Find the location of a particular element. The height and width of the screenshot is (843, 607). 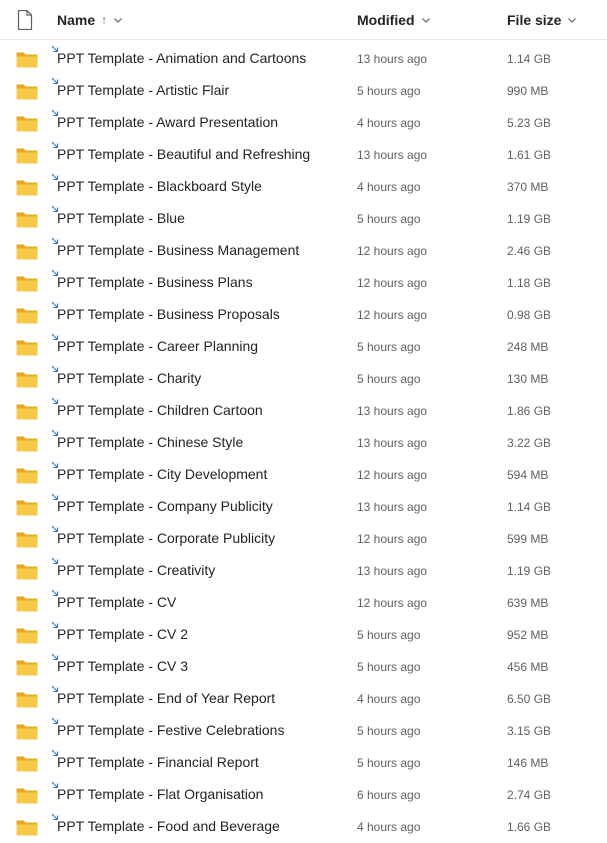

file-size: 146 MB is located at coordinates (528, 763).